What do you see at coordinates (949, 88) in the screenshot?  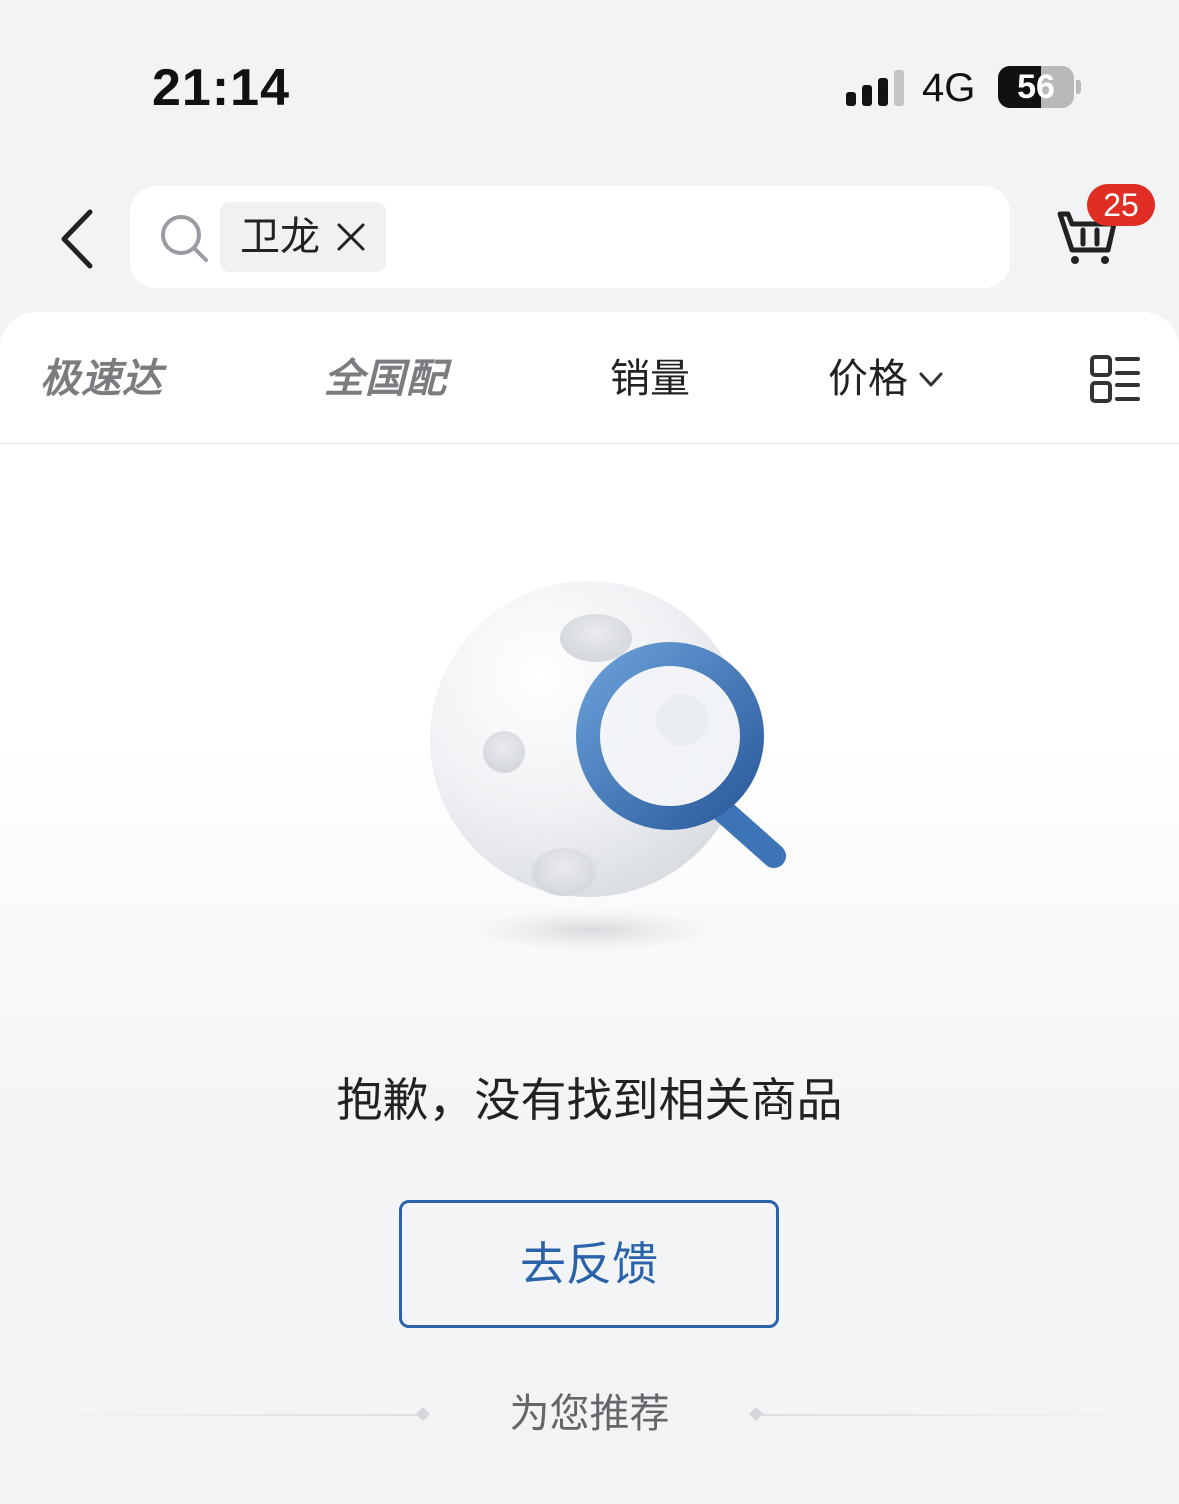 I see `network-label: 4G` at bounding box center [949, 88].